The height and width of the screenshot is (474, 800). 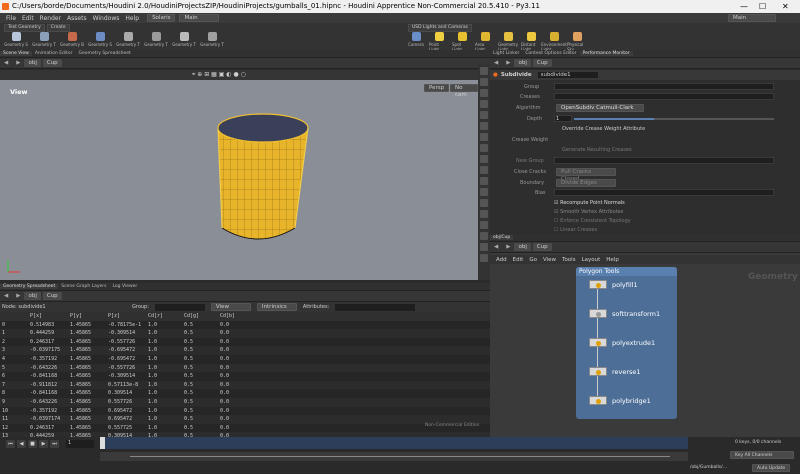 What do you see at coordinates (245, 385) in the screenshot?
I see `table-row: 7 -0.911812 1.45865 0.57113e-8 1.0 0.5 0.0` at bounding box center [245, 385].